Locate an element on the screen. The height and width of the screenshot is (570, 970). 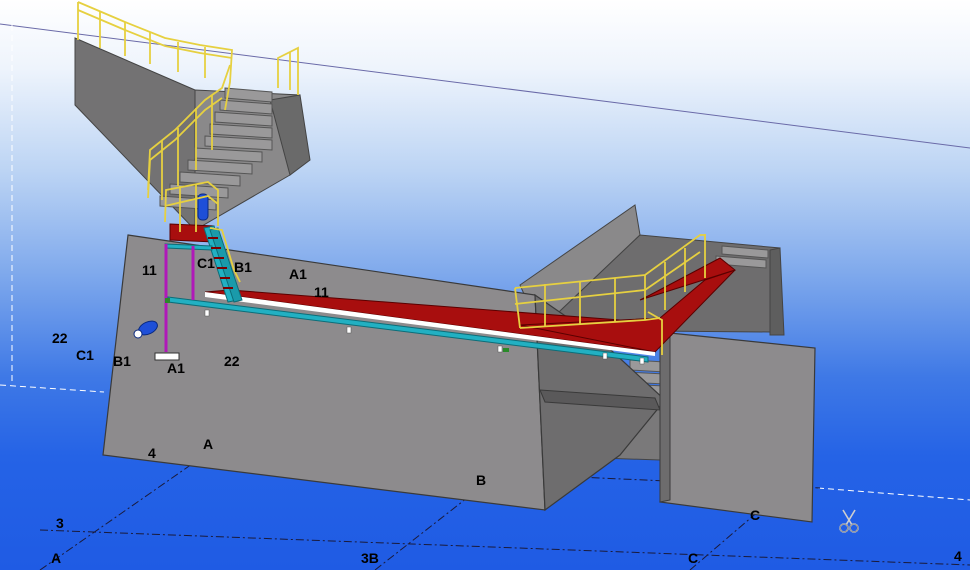
upper-stair-block is located at coordinates (192, 134).